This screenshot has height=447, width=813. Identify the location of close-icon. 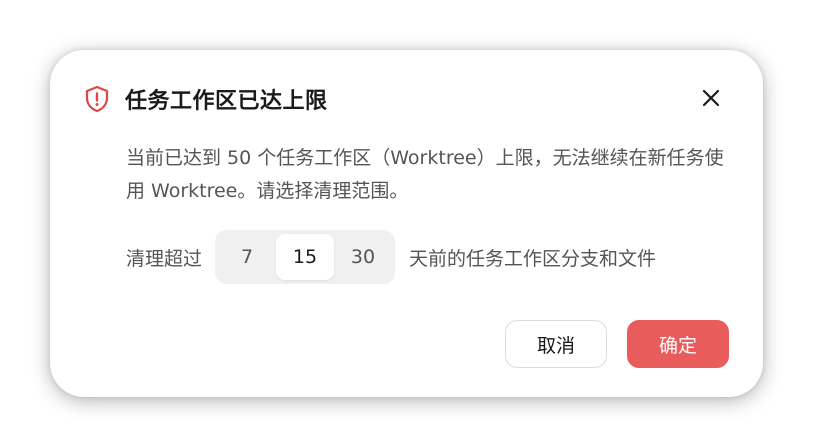
(711, 98).